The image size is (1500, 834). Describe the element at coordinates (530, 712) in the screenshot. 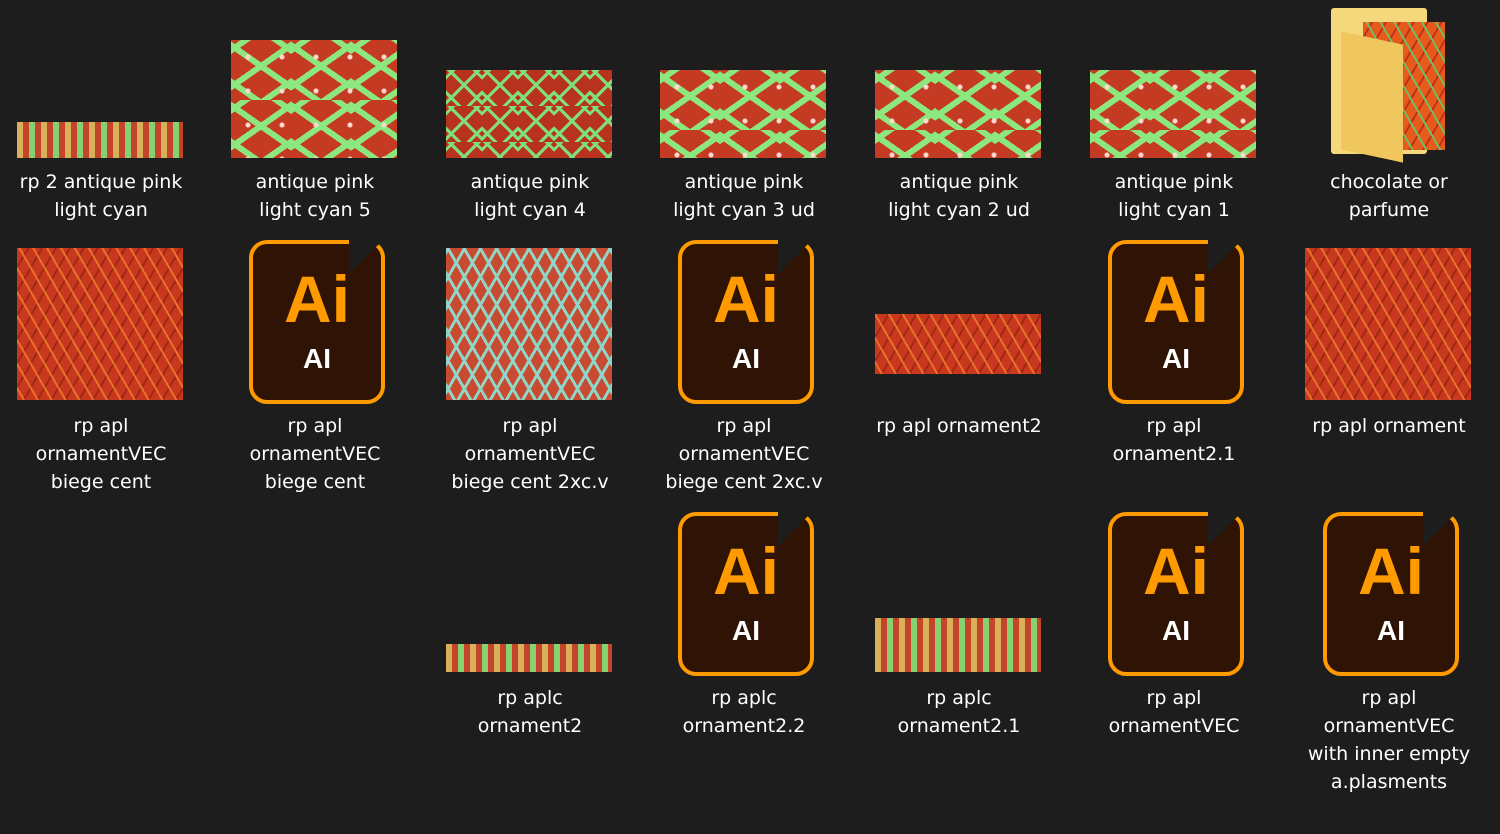

I see `file-name: rp aplc ornament2` at that location.